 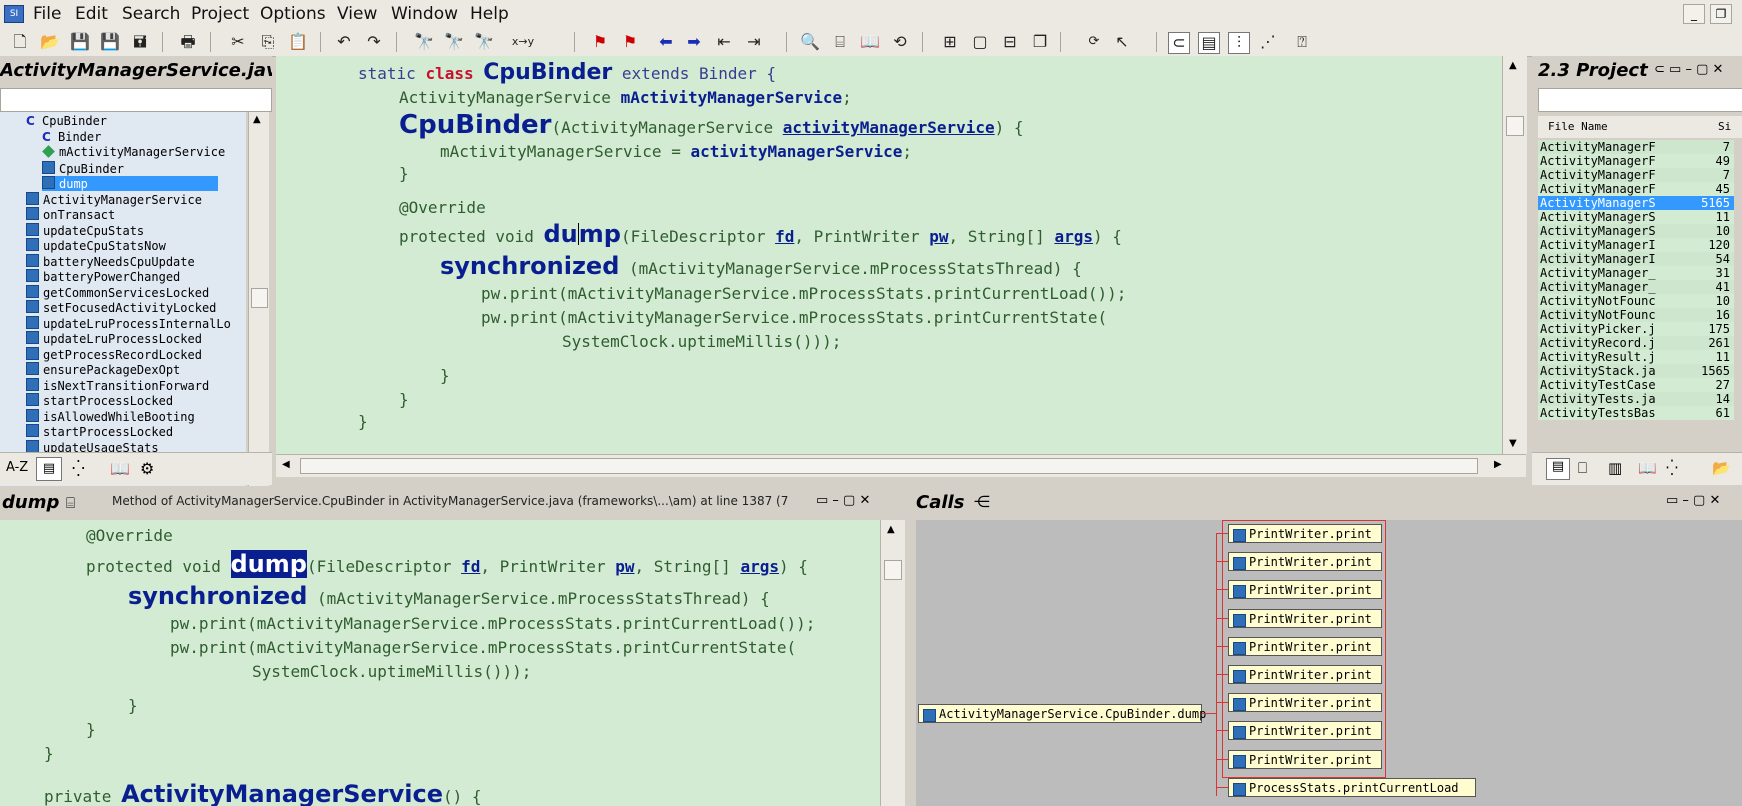 I want to click on forward-arrow-icon: ➡, so click(x=694, y=42).